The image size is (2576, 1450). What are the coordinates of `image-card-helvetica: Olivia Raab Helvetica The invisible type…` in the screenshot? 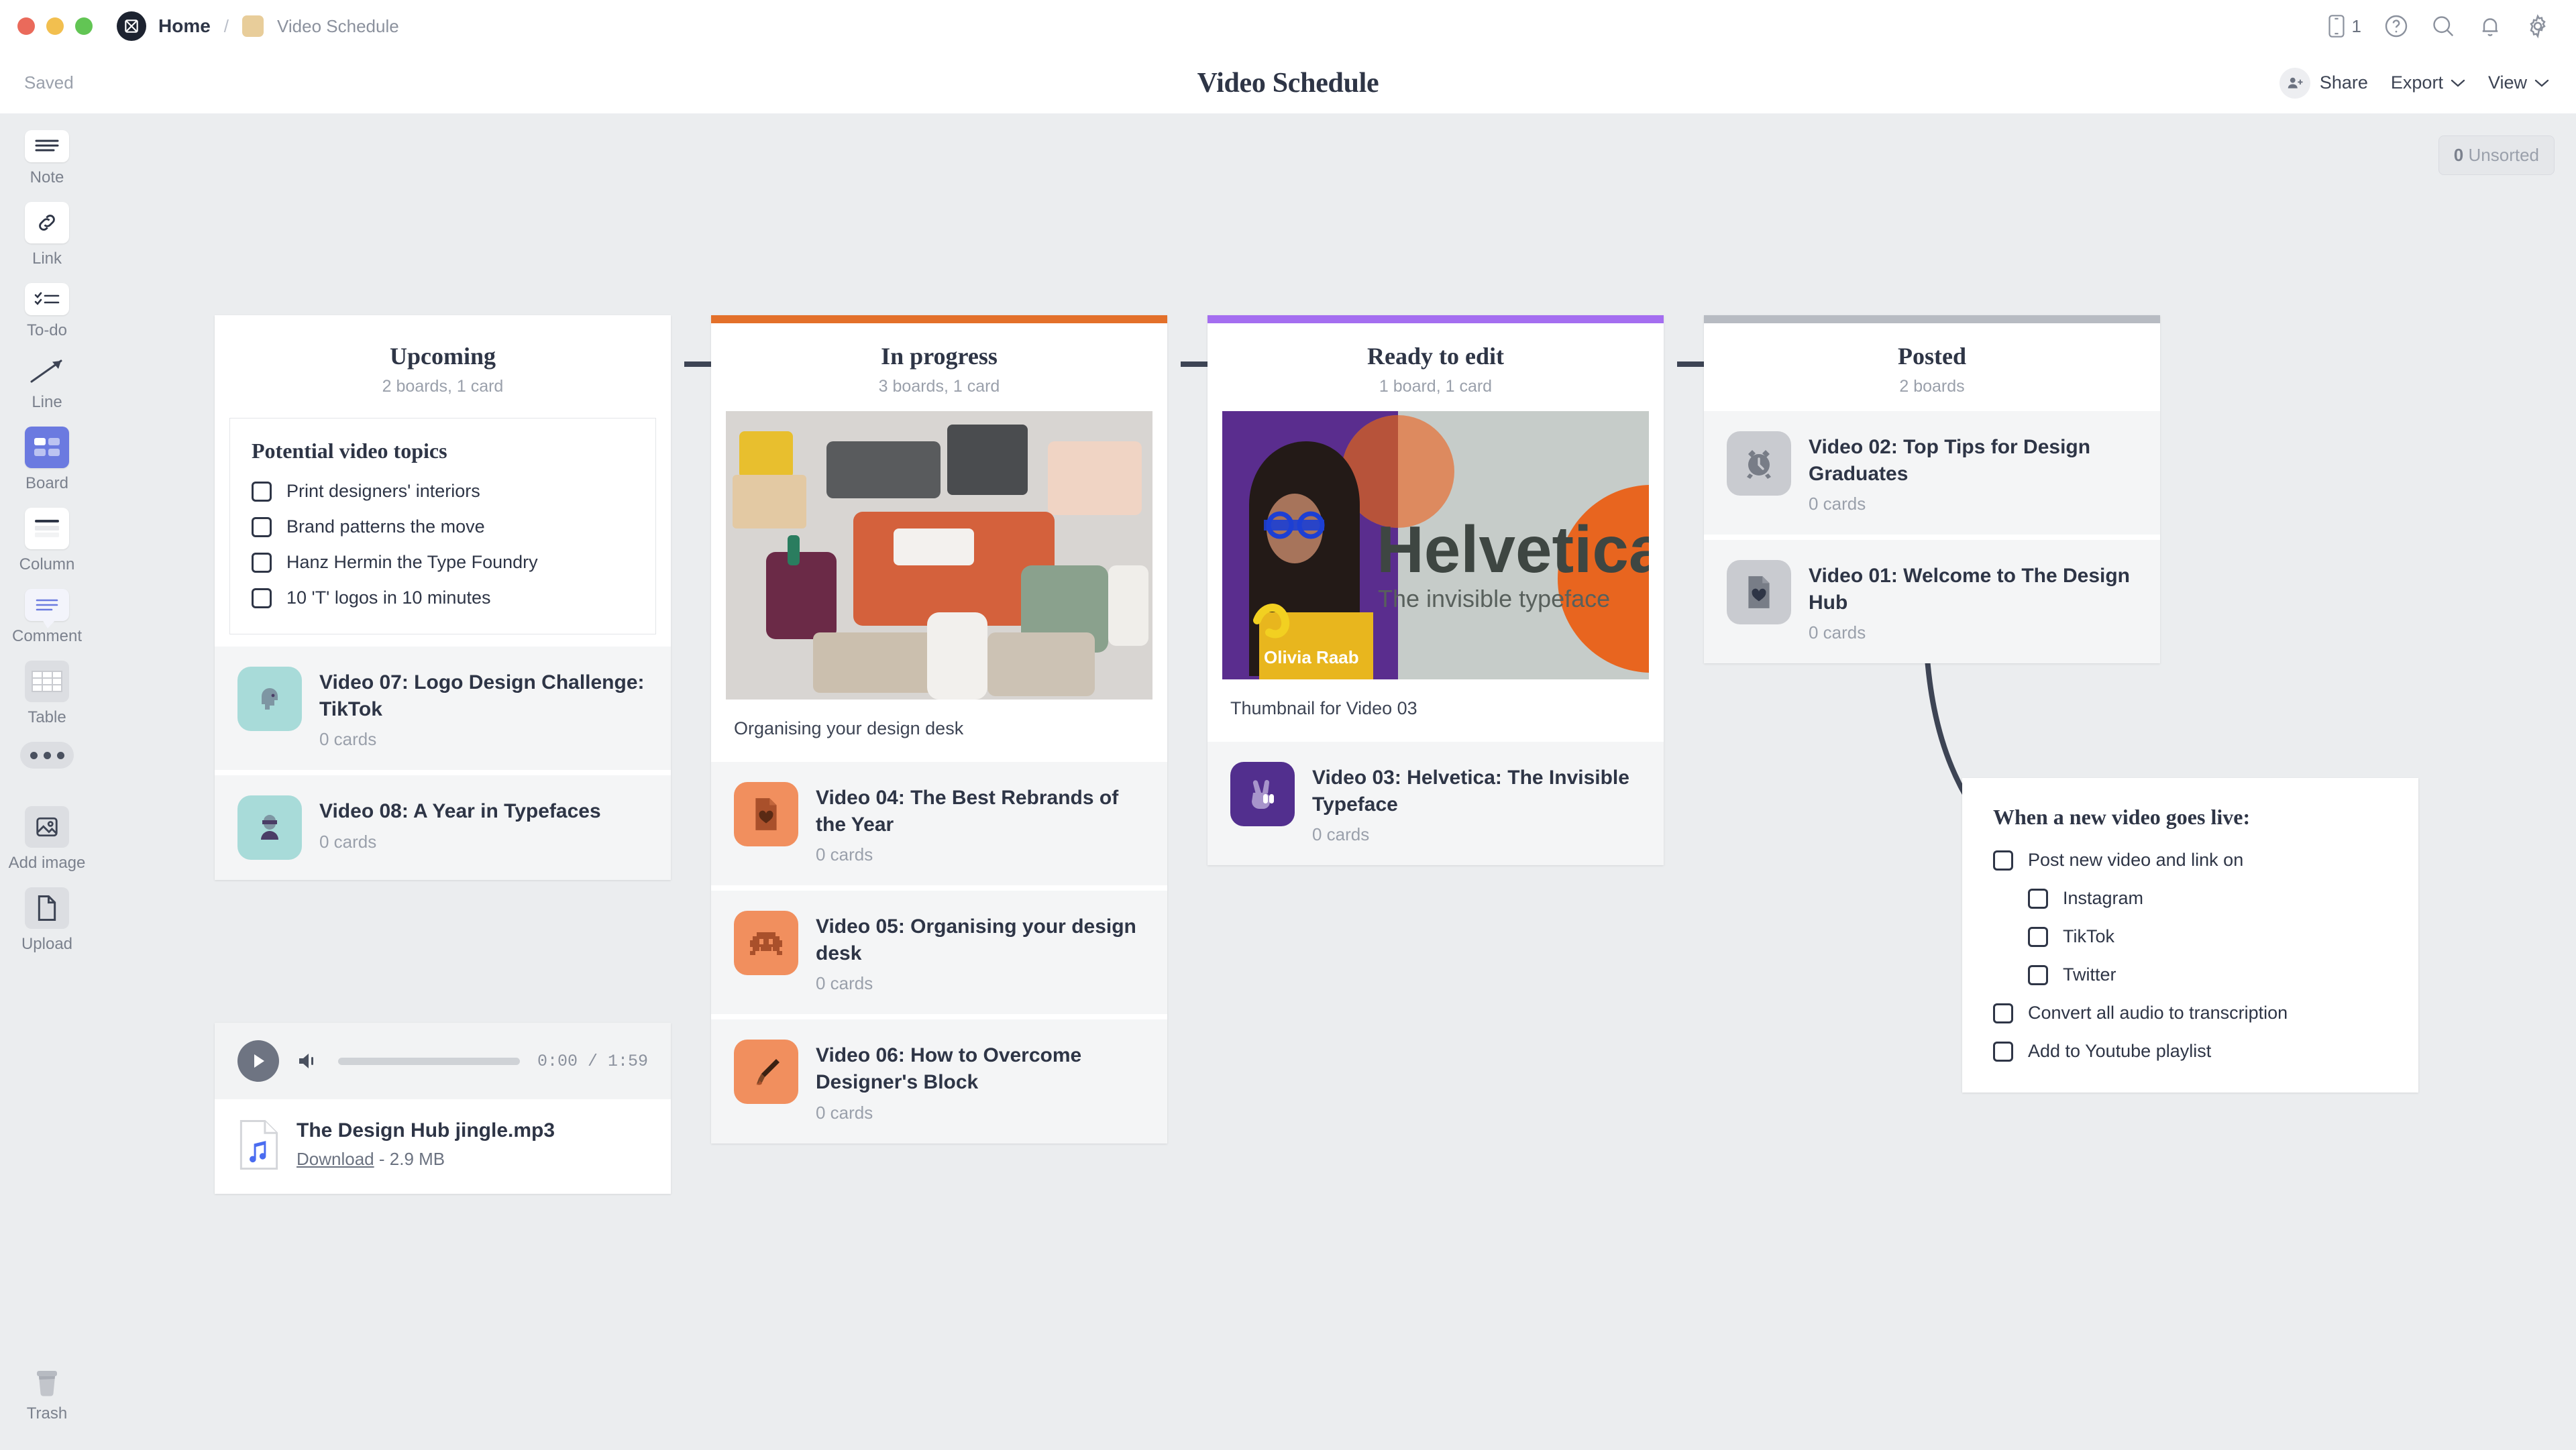 It's located at (1436, 576).